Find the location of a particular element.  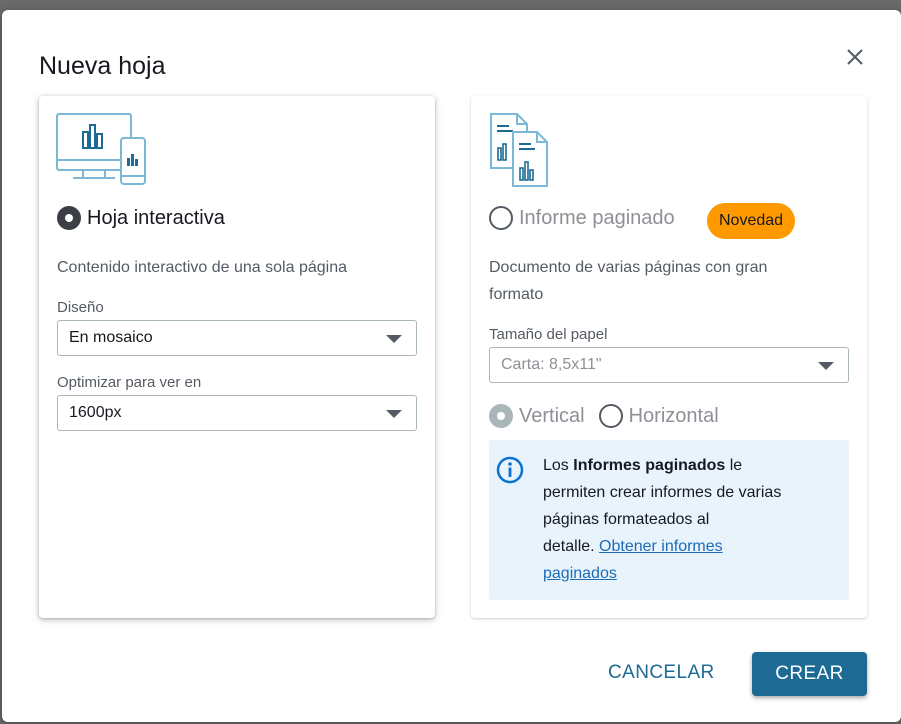

paginated-option-label: Informe paginado is located at coordinates (597, 217).